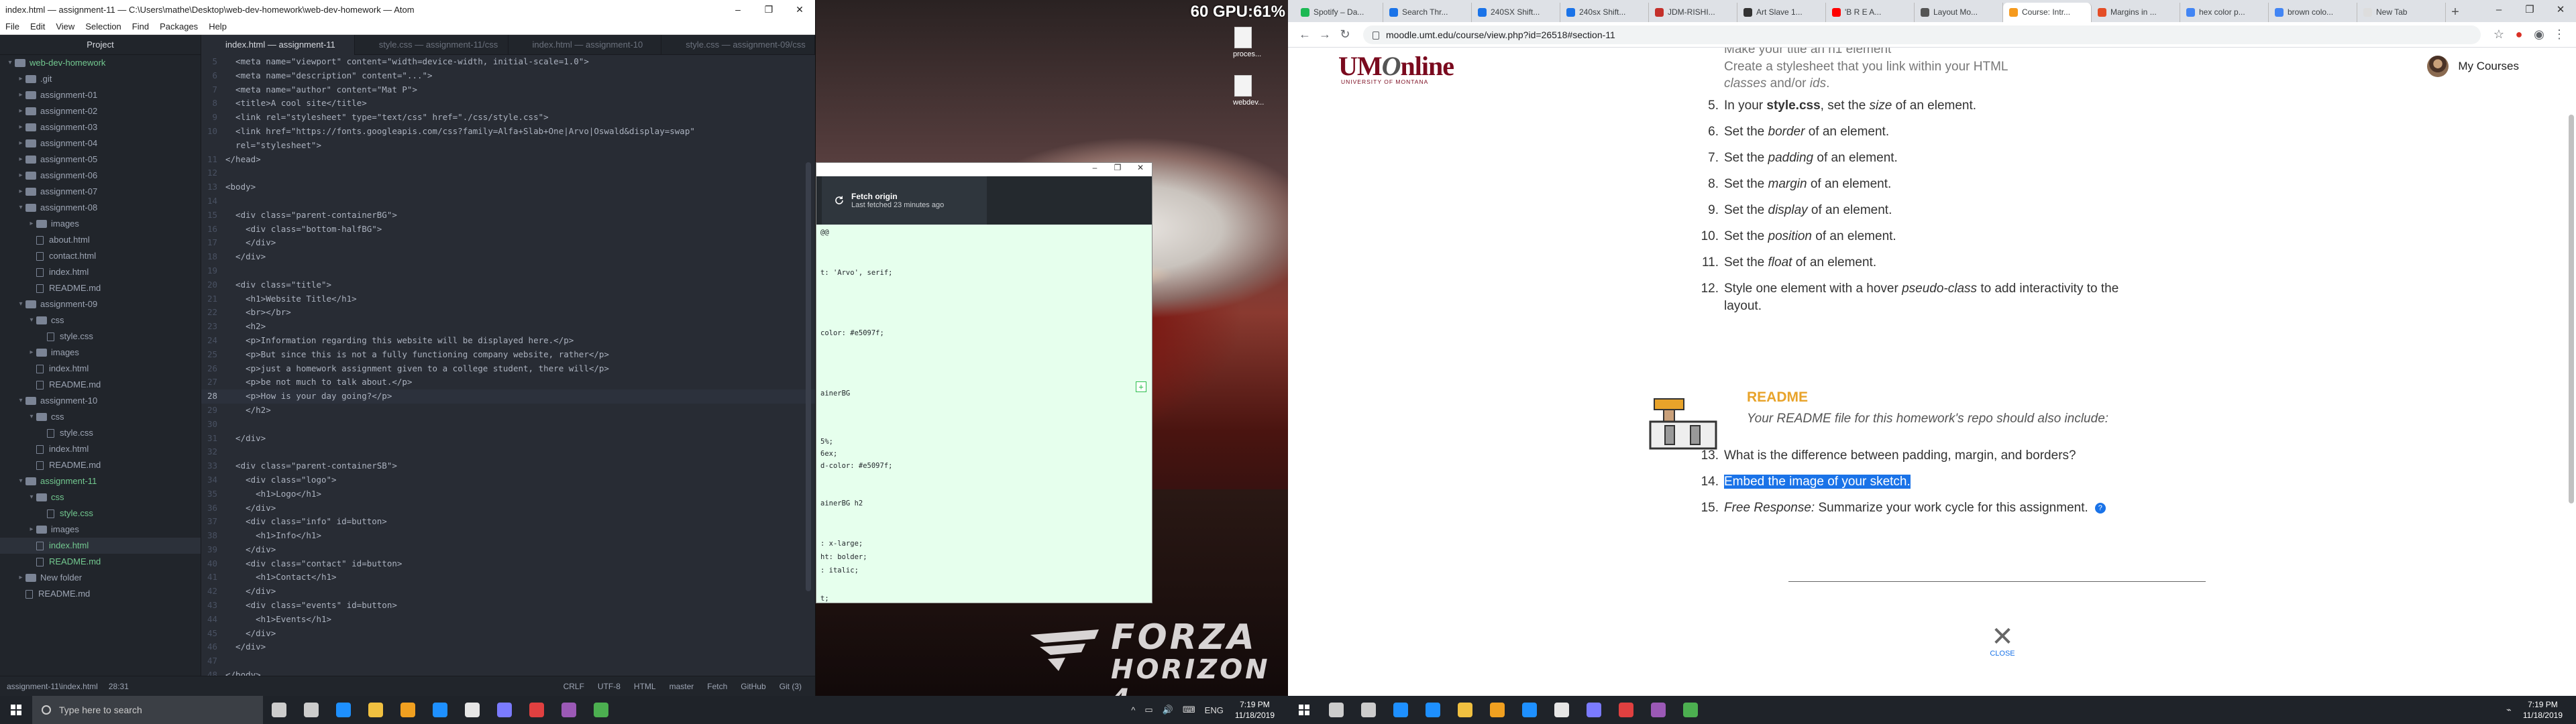  What do you see at coordinates (508, 215) in the screenshot?
I see `code-line: 15 <div class="parent-containerBG">` at bounding box center [508, 215].